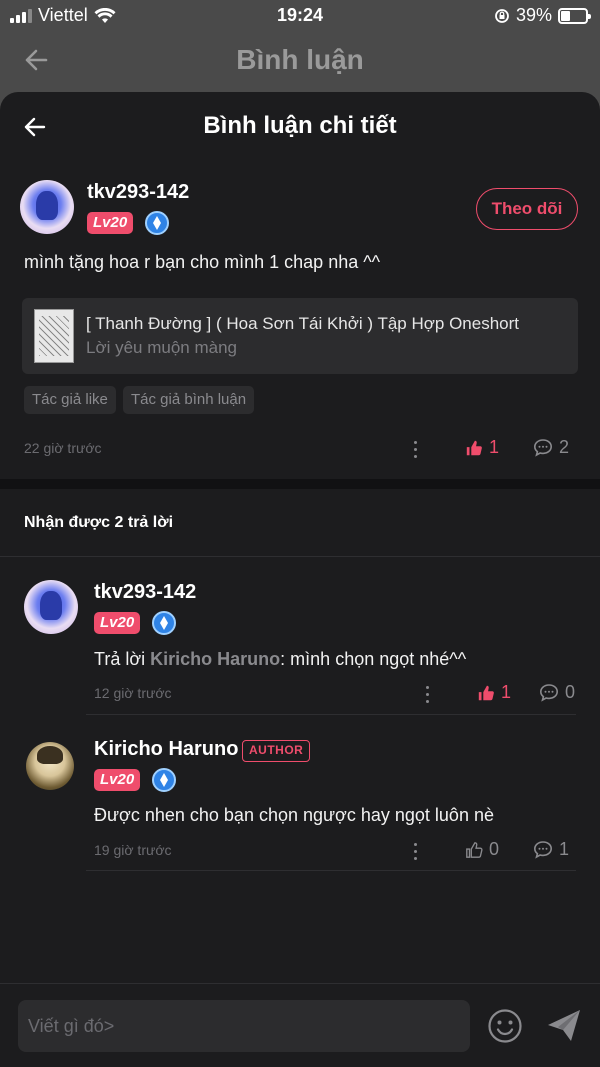  What do you see at coordinates (120, 659) in the screenshot?
I see `reply-prefix: Trả lời` at bounding box center [120, 659].